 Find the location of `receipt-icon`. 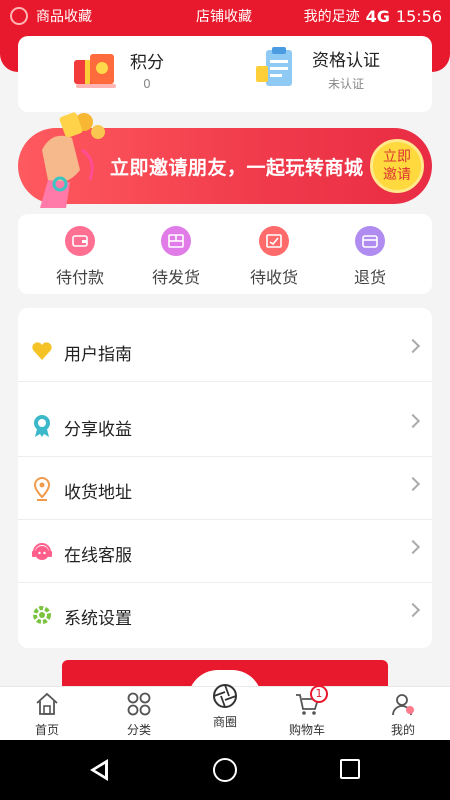

receipt-icon is located at coordinates (274, 241).